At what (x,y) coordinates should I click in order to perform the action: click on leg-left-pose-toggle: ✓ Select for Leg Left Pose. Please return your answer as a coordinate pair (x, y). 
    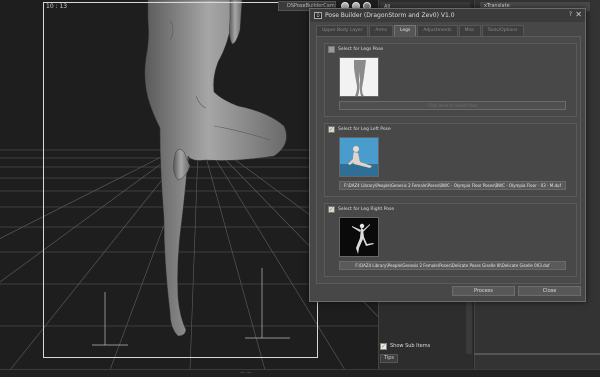
    Looking at the image, I should click on (359, 129).